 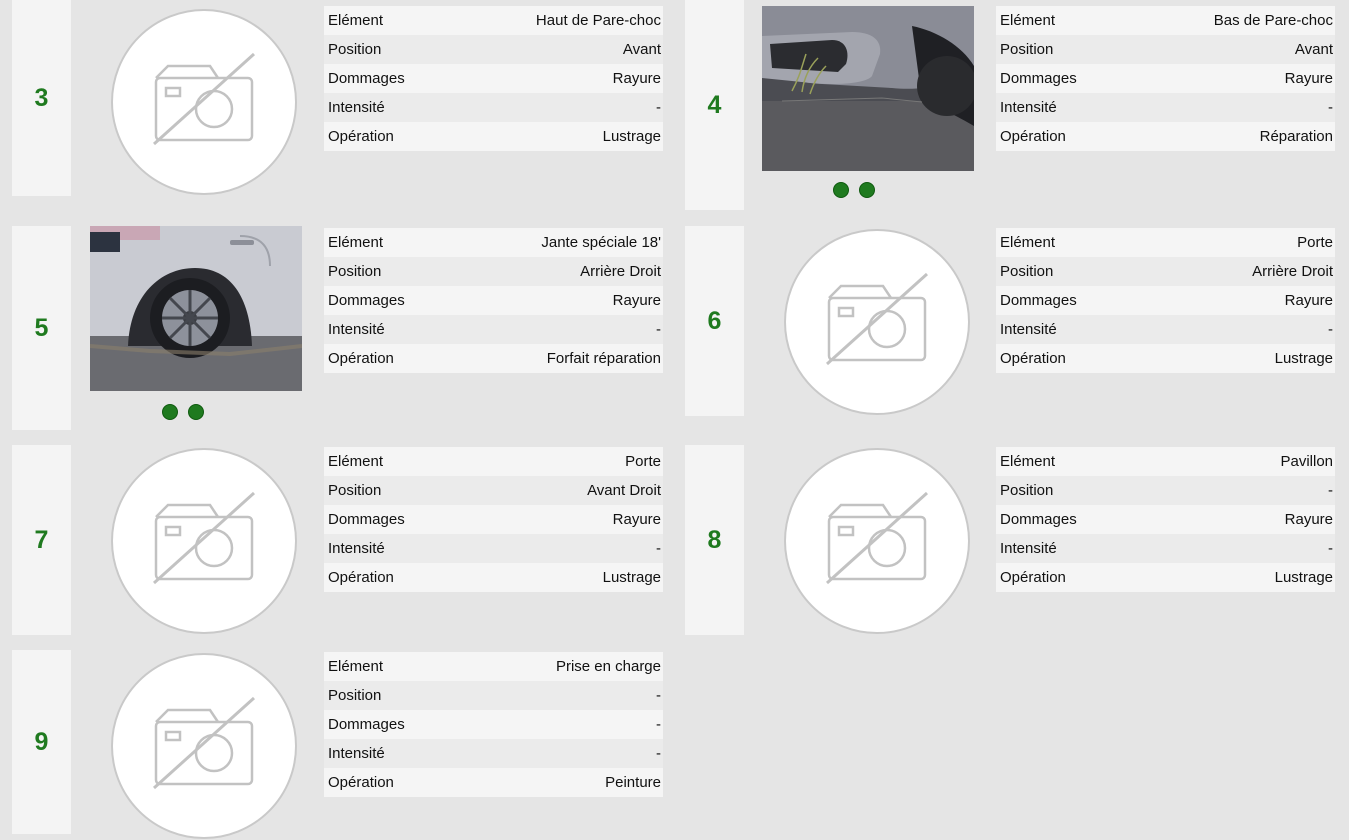 I want to click on card-number: 8, so click(x=714, y=539).